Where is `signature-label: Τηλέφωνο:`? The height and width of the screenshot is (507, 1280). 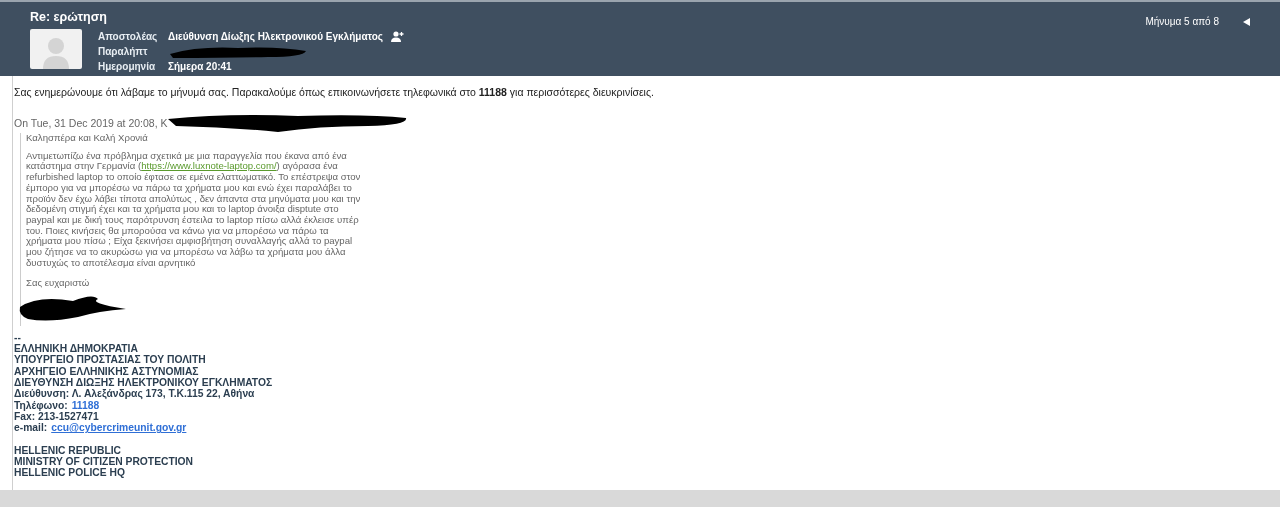
signature-label: Τηλέφωνο: is located at coordinates (41, 405).